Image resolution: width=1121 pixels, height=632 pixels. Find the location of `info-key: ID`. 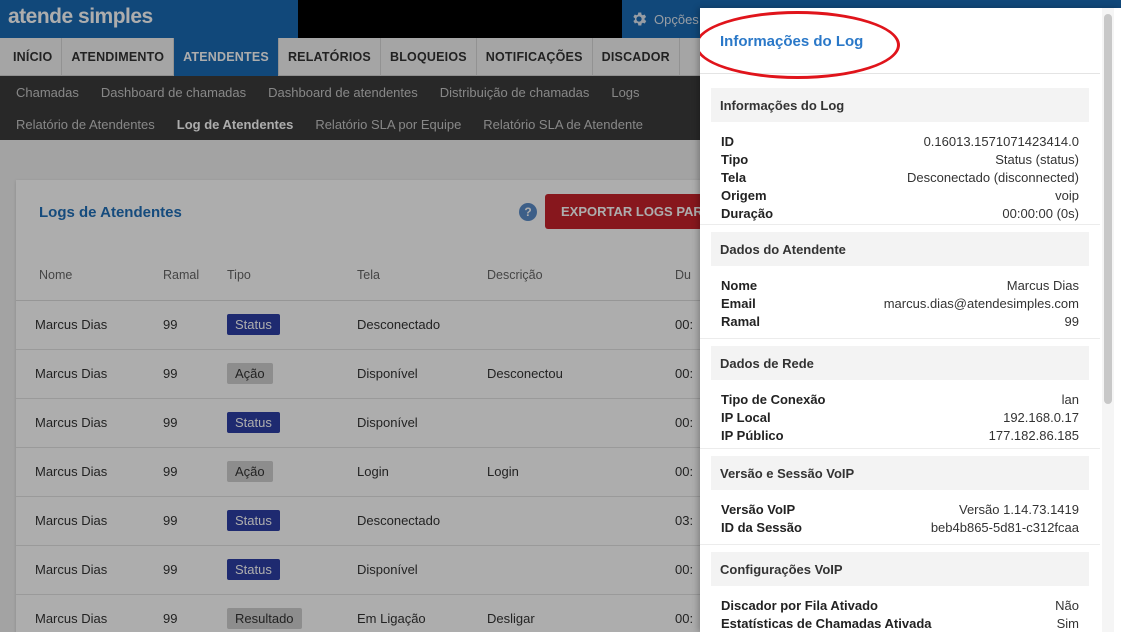

info-key: ID is located at coordinates (727, 141).